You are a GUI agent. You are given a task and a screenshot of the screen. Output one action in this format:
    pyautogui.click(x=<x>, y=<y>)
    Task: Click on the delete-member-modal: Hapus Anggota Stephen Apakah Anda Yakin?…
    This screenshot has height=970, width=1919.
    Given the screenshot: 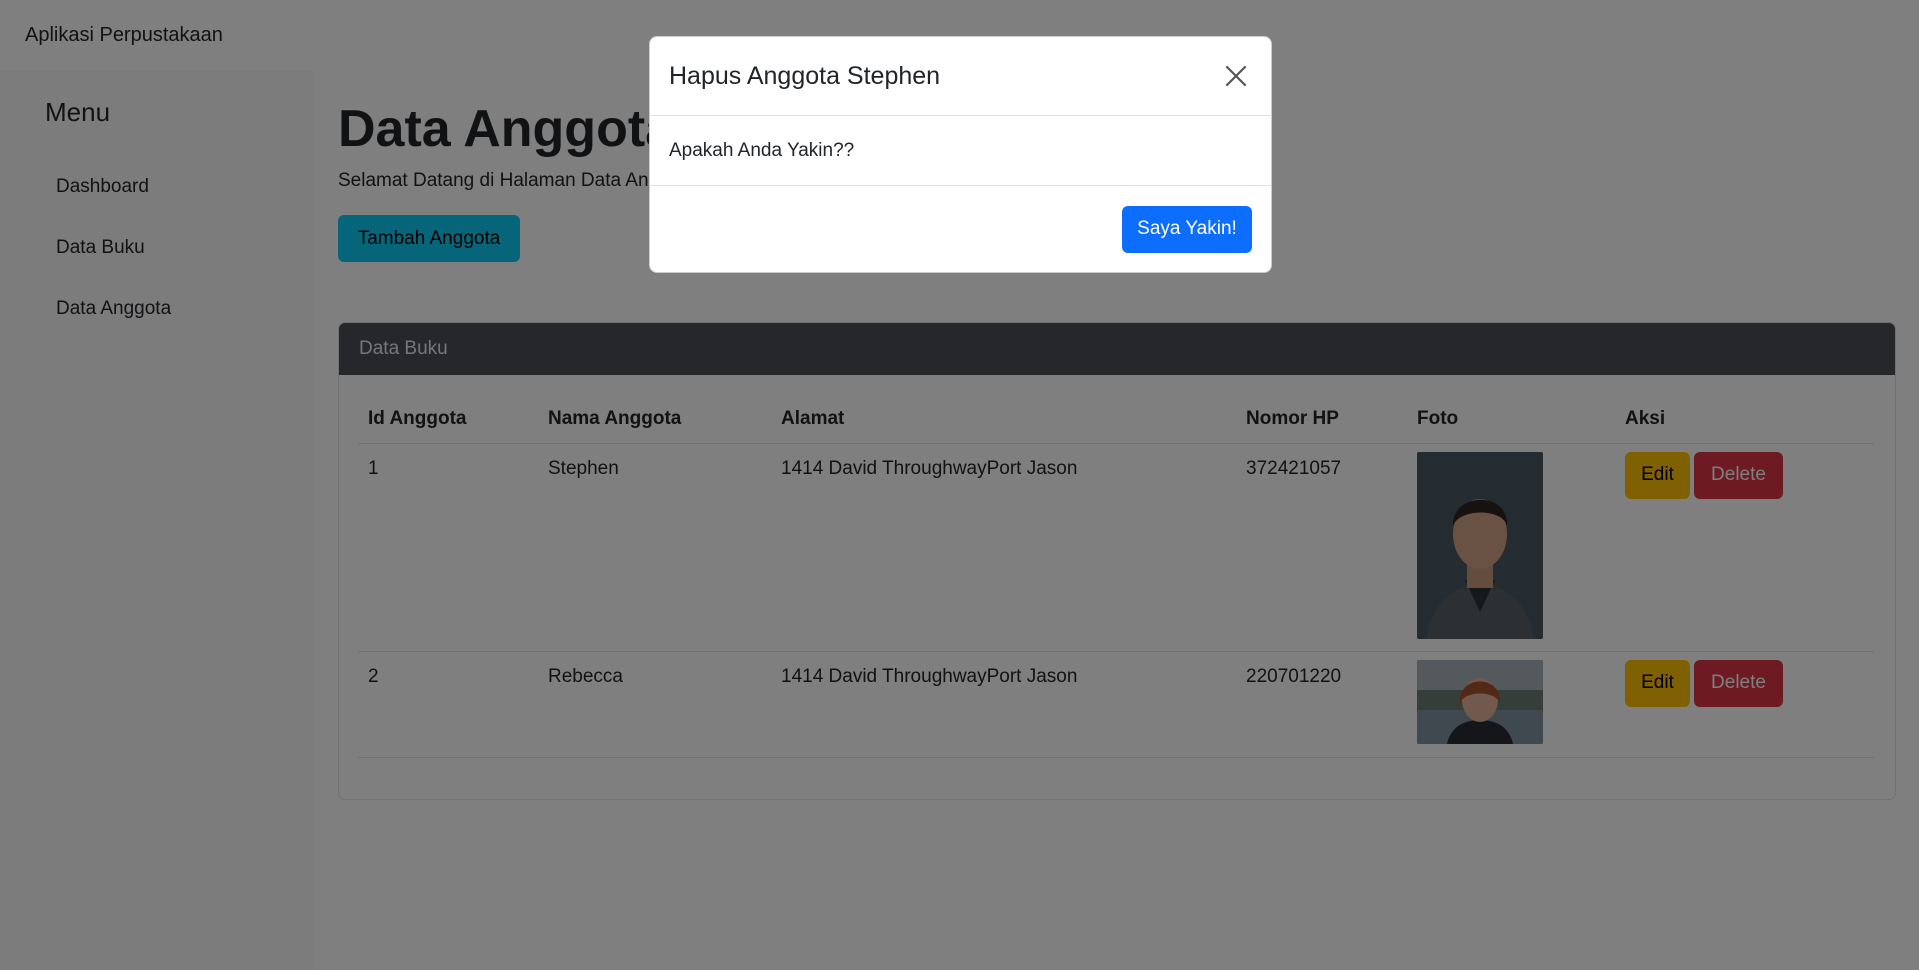 What is the action you would take?
    pyautogui.click(x=960, y=154)
    